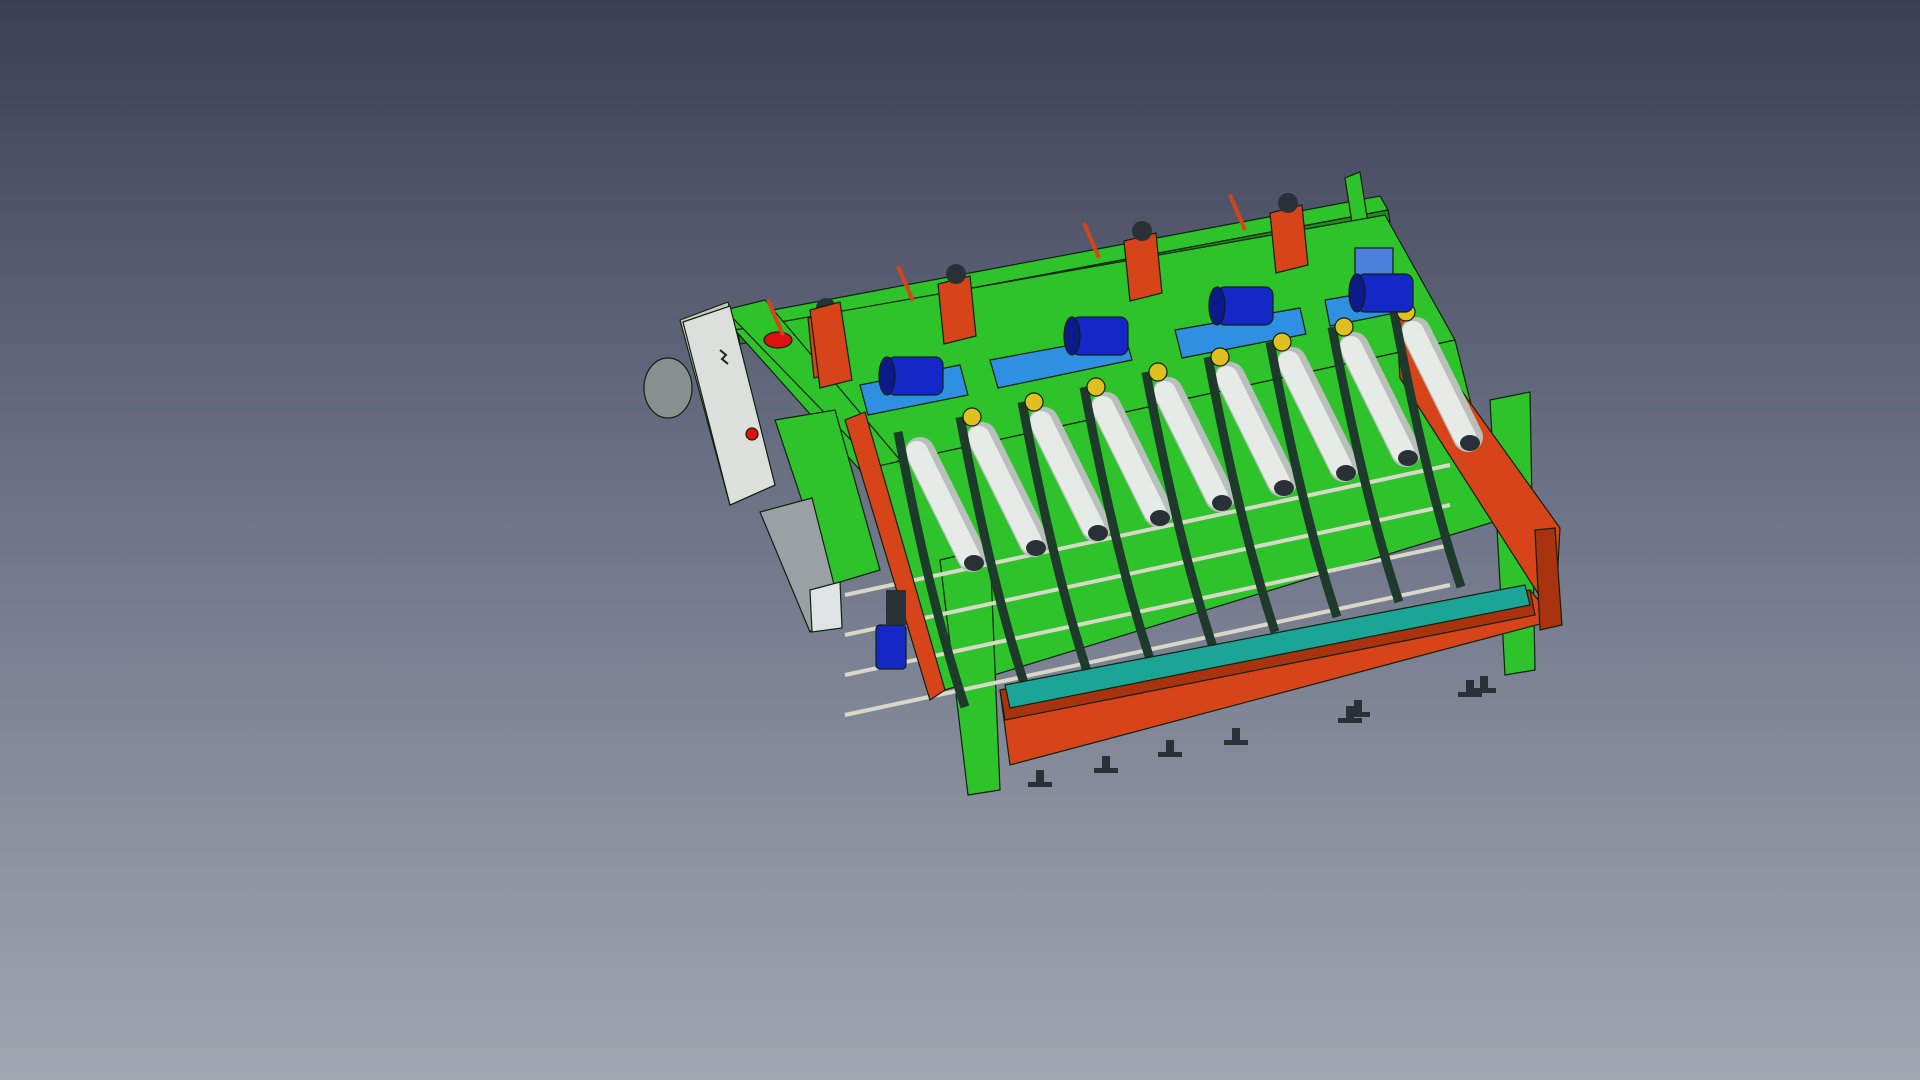 This screenshot has width=1920, height=1080. What do you see at coordinates (668, 388) in the screenshot?
I see `fan-motor` at bounding box center [668, 388].